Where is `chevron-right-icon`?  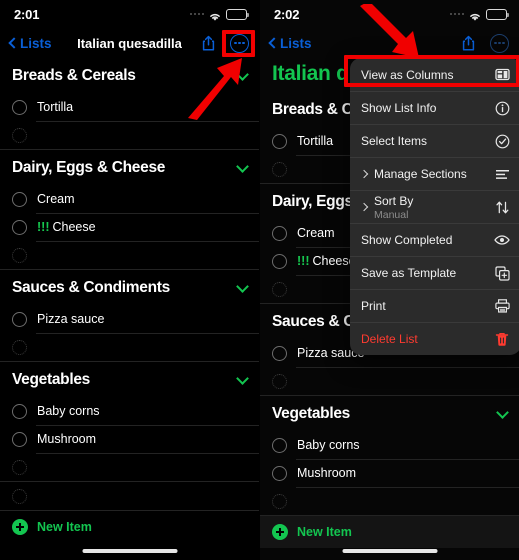 chevron-right-icon is located at coordinates (364, 174).